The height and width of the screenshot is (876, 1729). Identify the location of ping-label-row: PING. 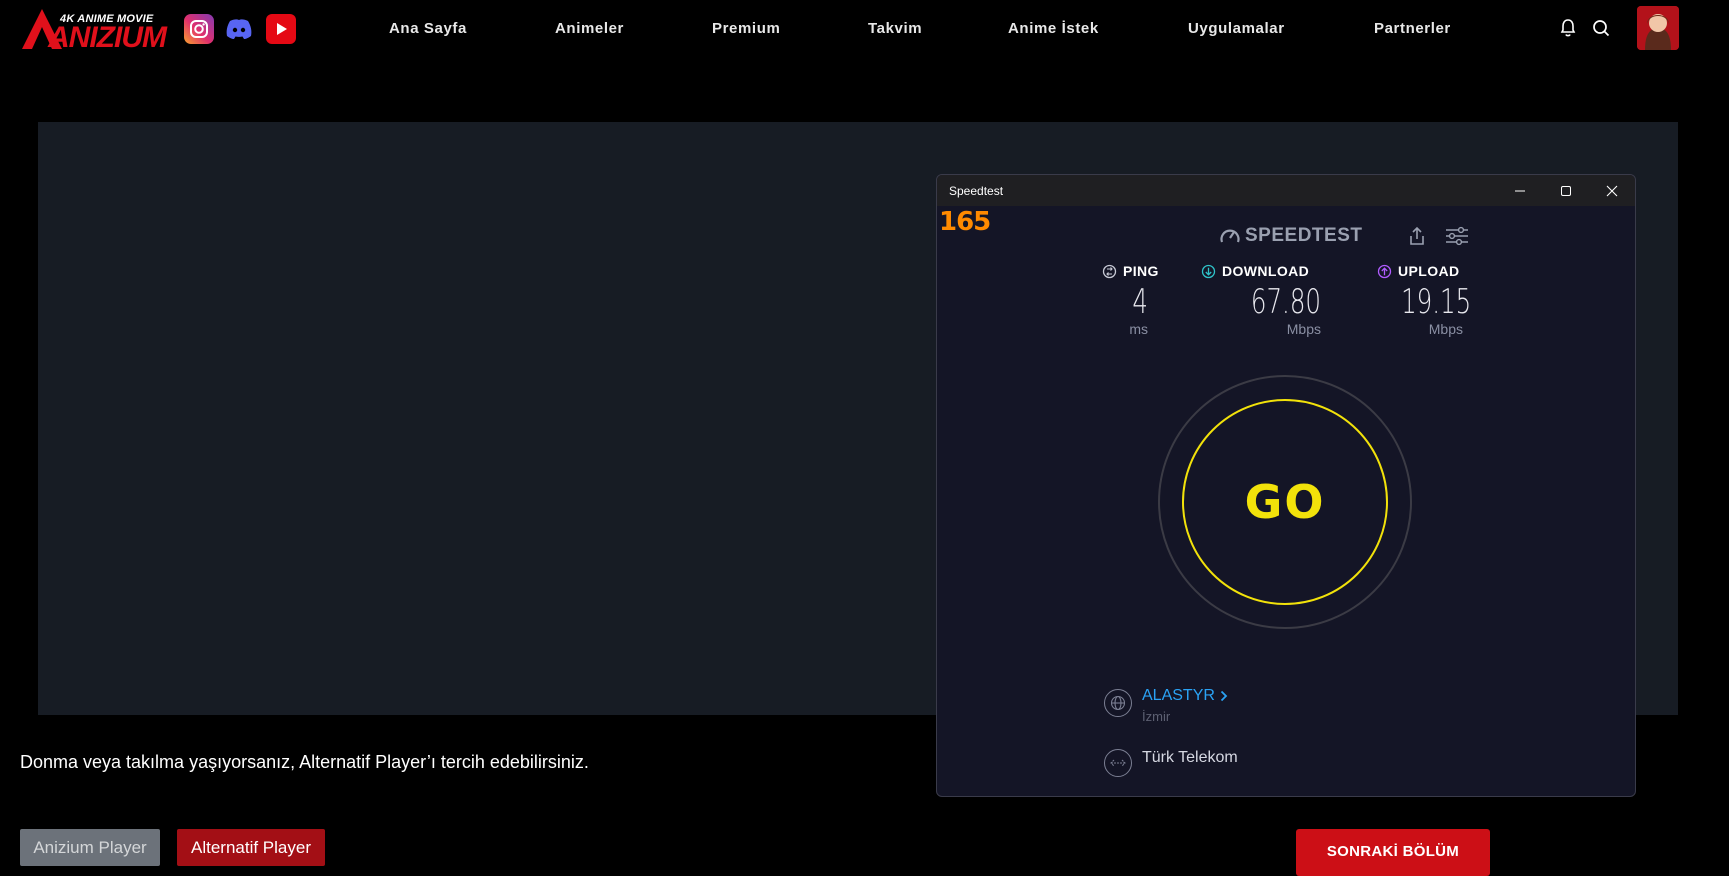
(1131, 271).